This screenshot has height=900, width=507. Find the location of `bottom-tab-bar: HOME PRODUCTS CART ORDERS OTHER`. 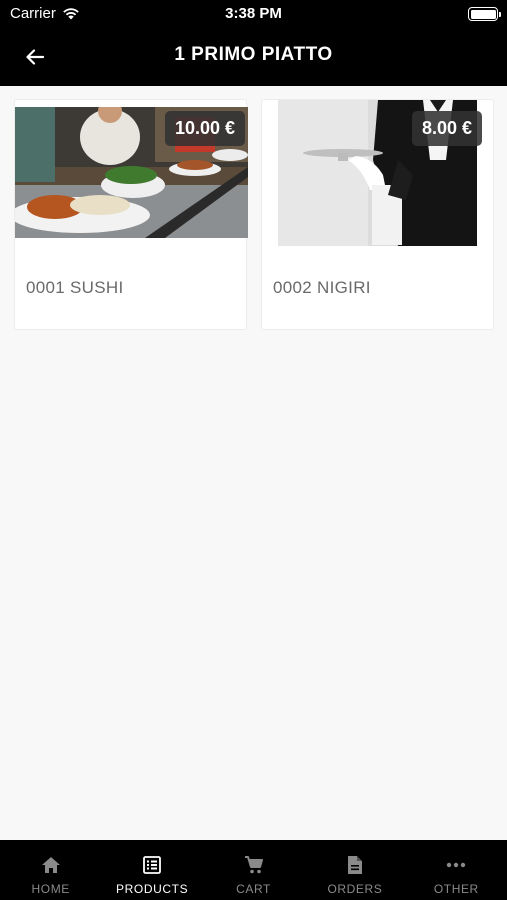

bottom-tab-bar: HOME PRODUCTS CART ORDERS OTHER is located at coordinates (253, 870).